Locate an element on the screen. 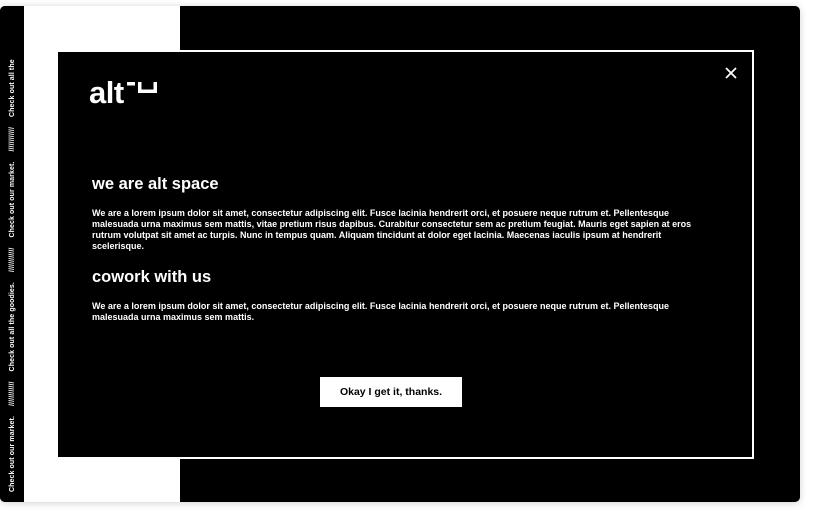 This screenshot has height=516, width=814. dismiss-button: Okay I get it, thanks. is located at coordinates (391, 392).